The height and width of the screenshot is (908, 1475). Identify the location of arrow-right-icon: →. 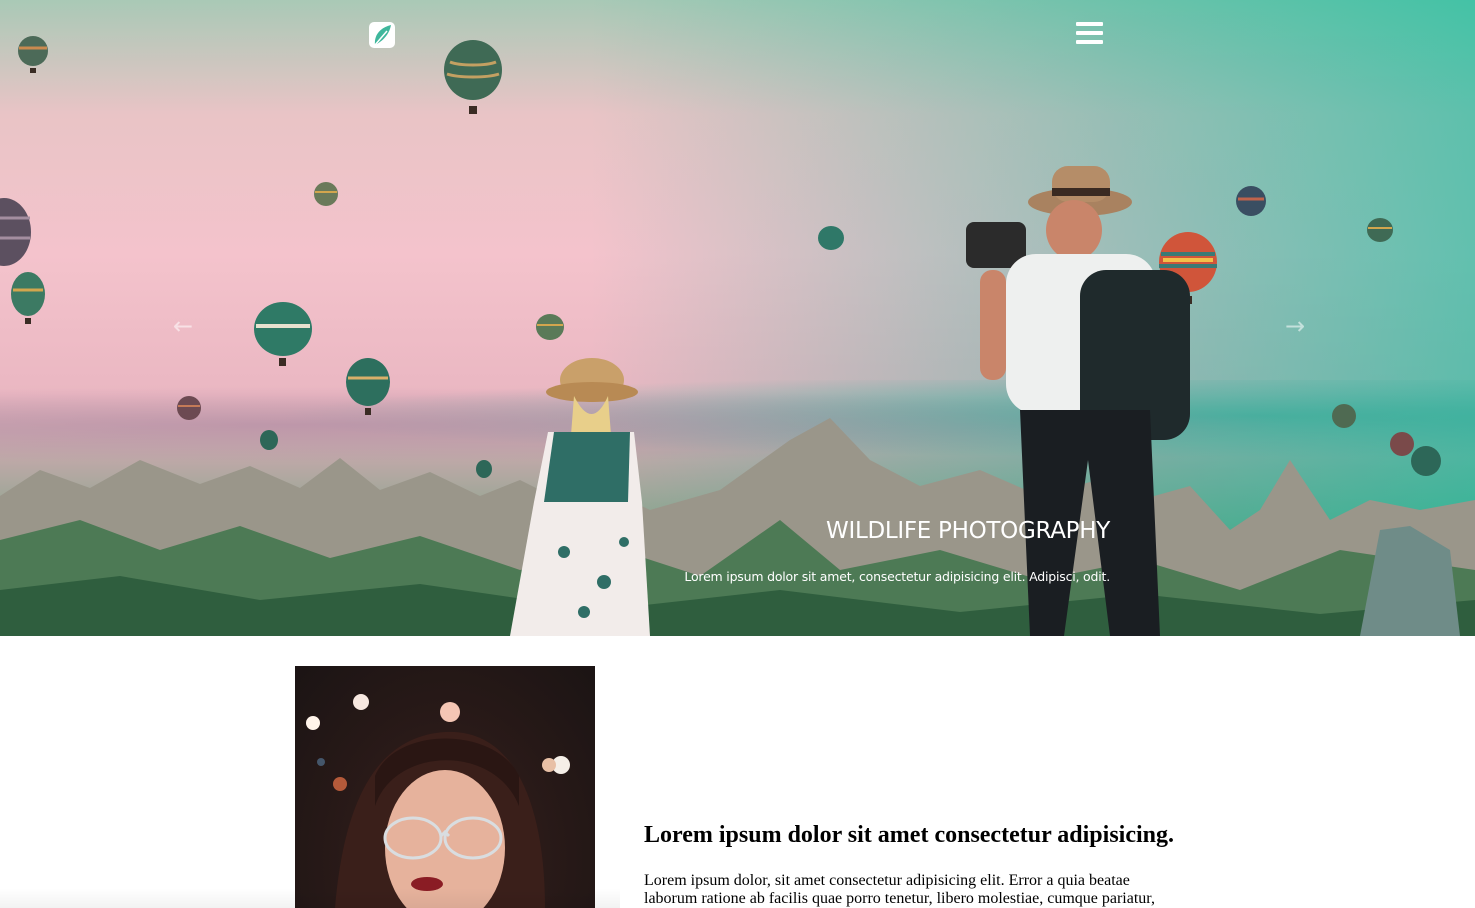
(1295, 326).